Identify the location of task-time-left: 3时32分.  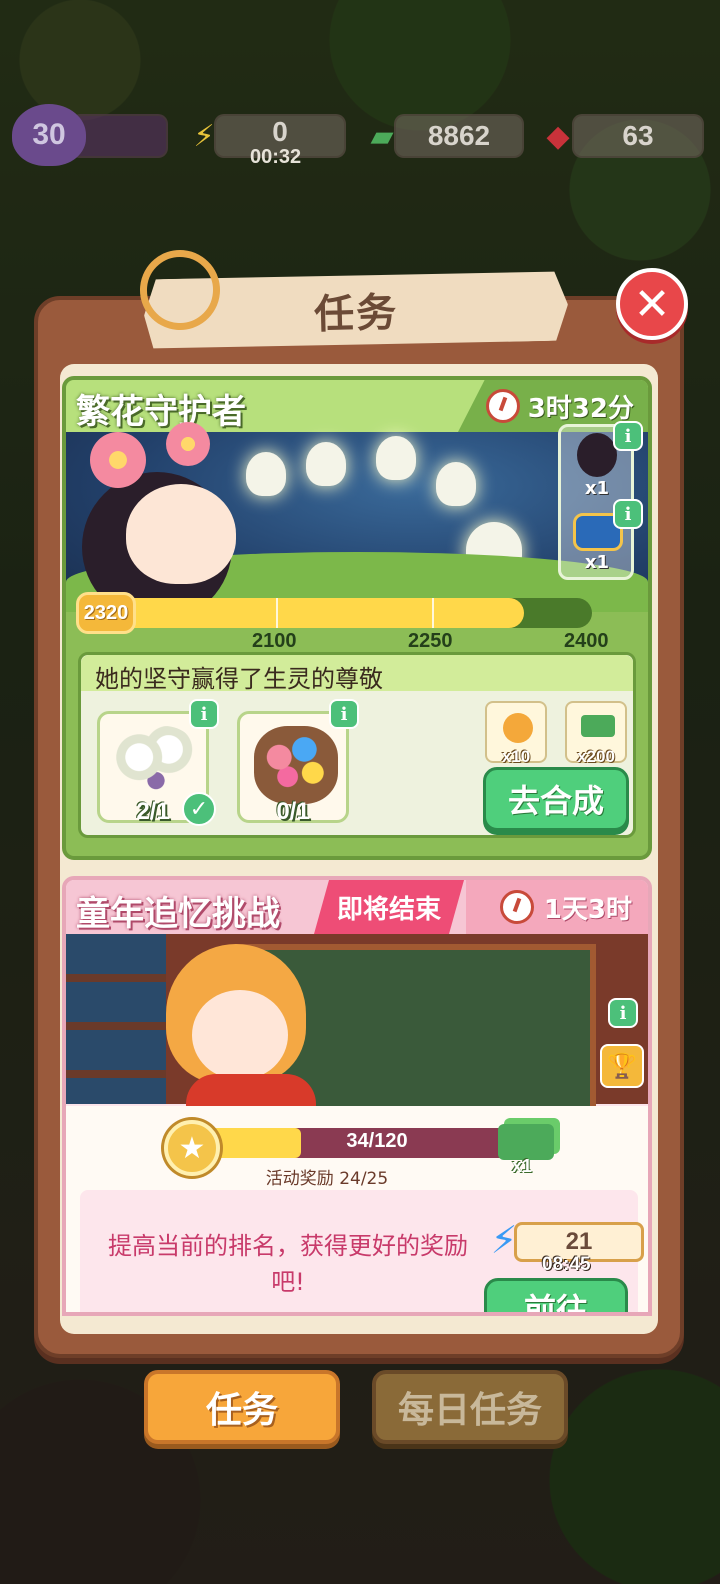
(580, 408).